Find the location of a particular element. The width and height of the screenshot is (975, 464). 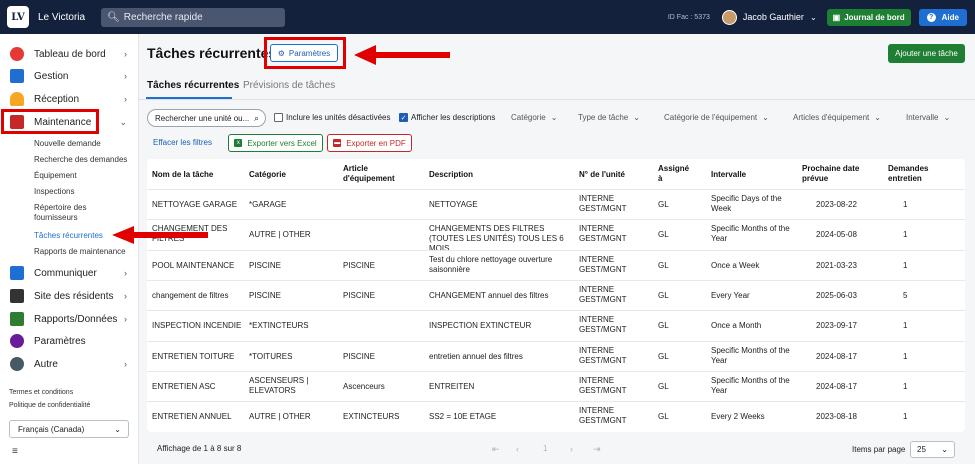

table-cell: INTERNE GEST/MGNT is located at coordinates (603, 325).